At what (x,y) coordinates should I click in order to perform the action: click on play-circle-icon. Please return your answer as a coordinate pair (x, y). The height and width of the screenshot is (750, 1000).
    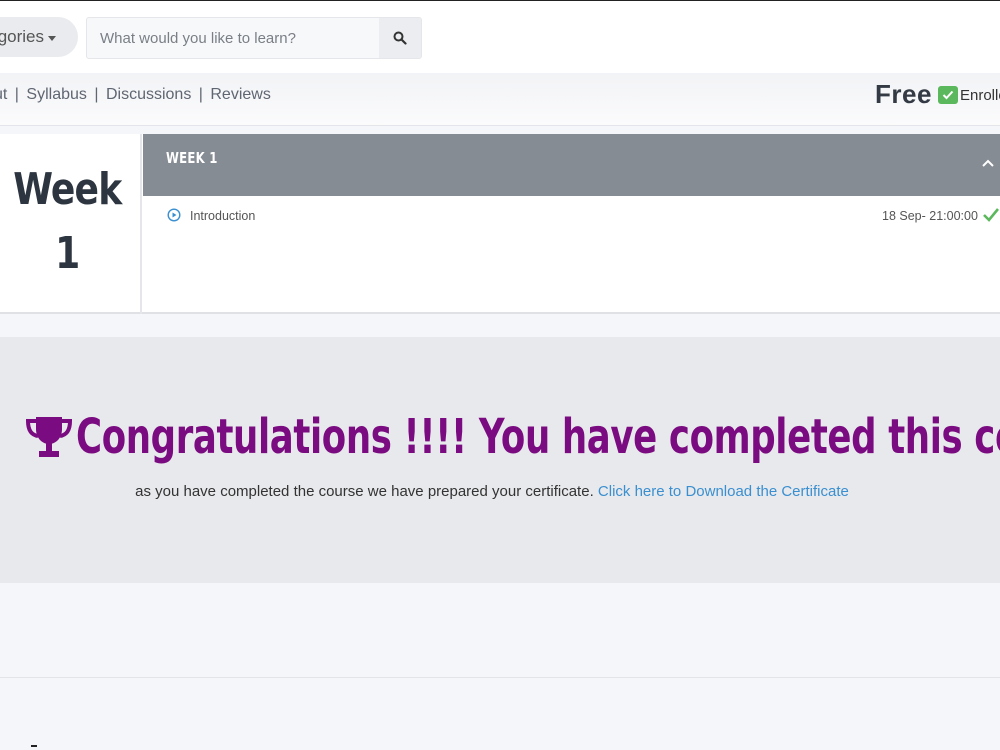
    Looking at the image, I should click on (174, 215).